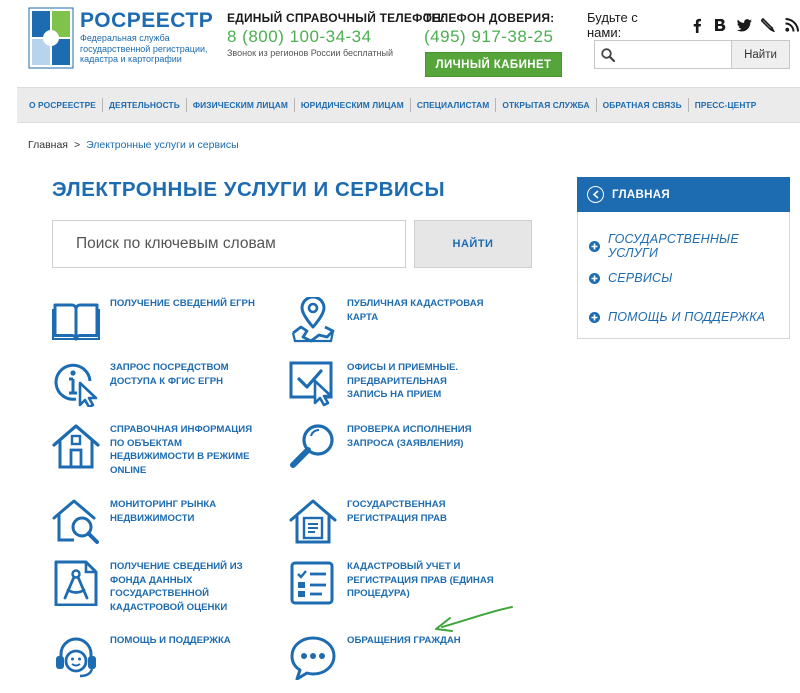  What do you see at coordinates (229, 244) in the screenshot?
I see `services-search-input: Поиск по ключевым словам` at bounding box center [229, 244].